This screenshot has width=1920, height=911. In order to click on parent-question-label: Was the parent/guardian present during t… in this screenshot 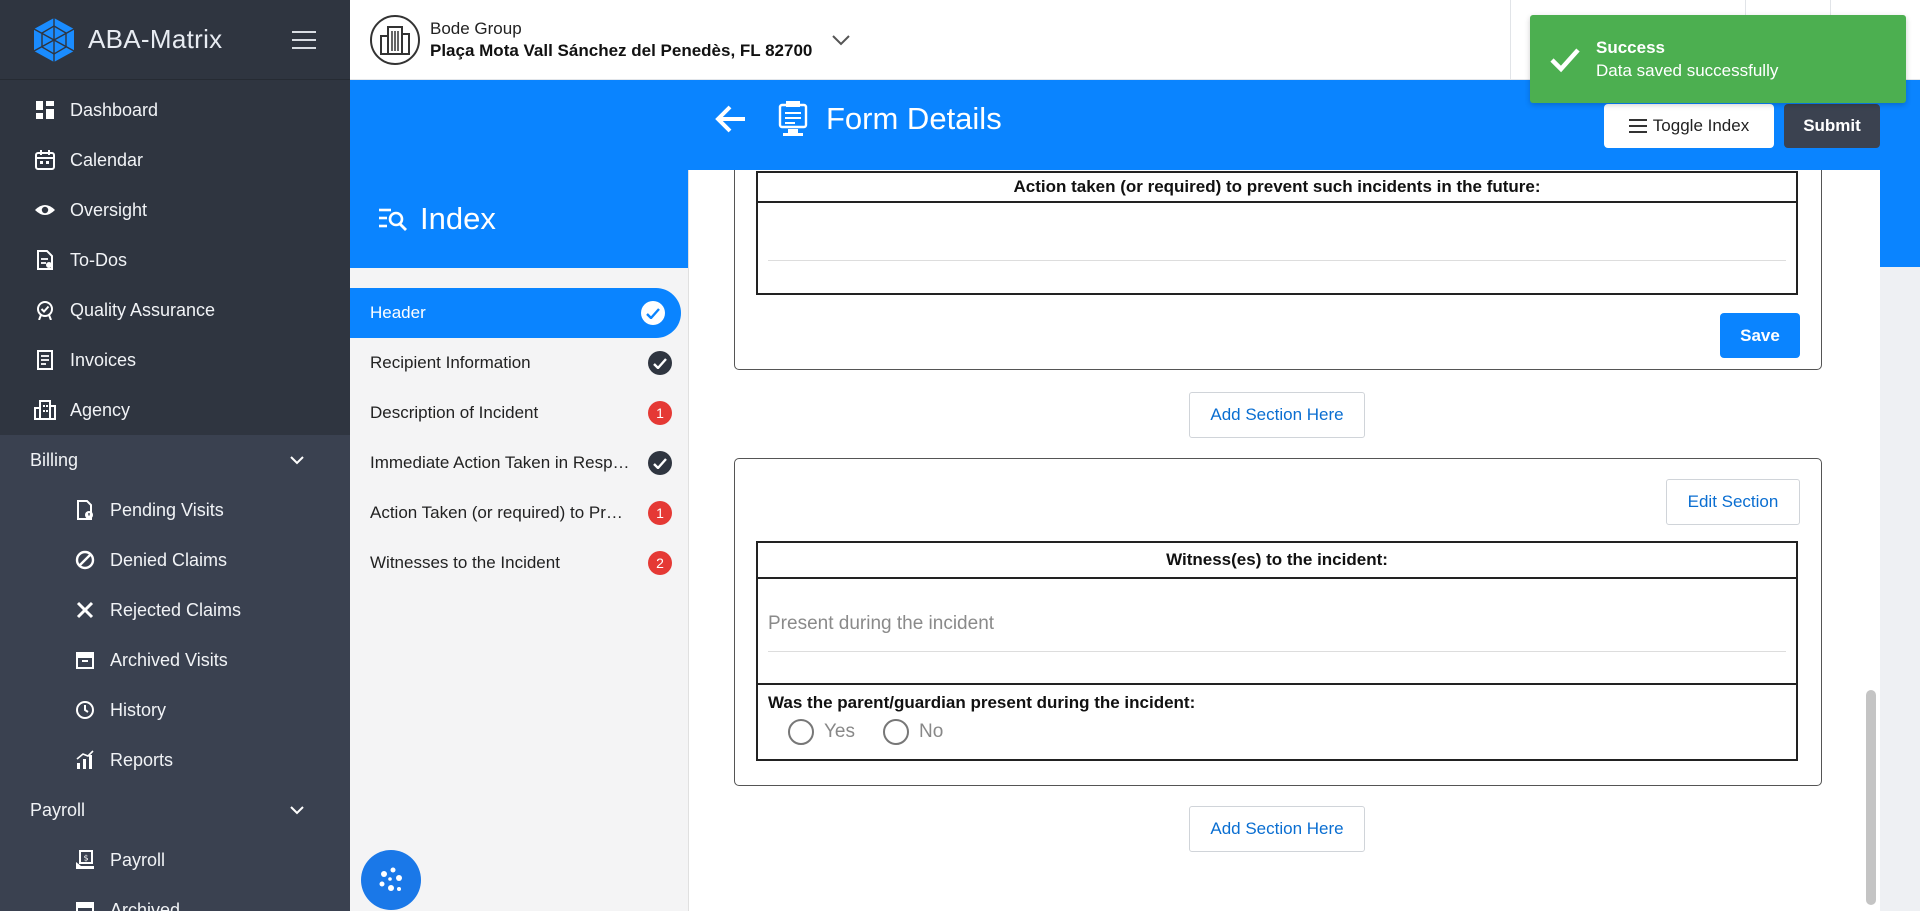, I will do `click(982, 702)`.